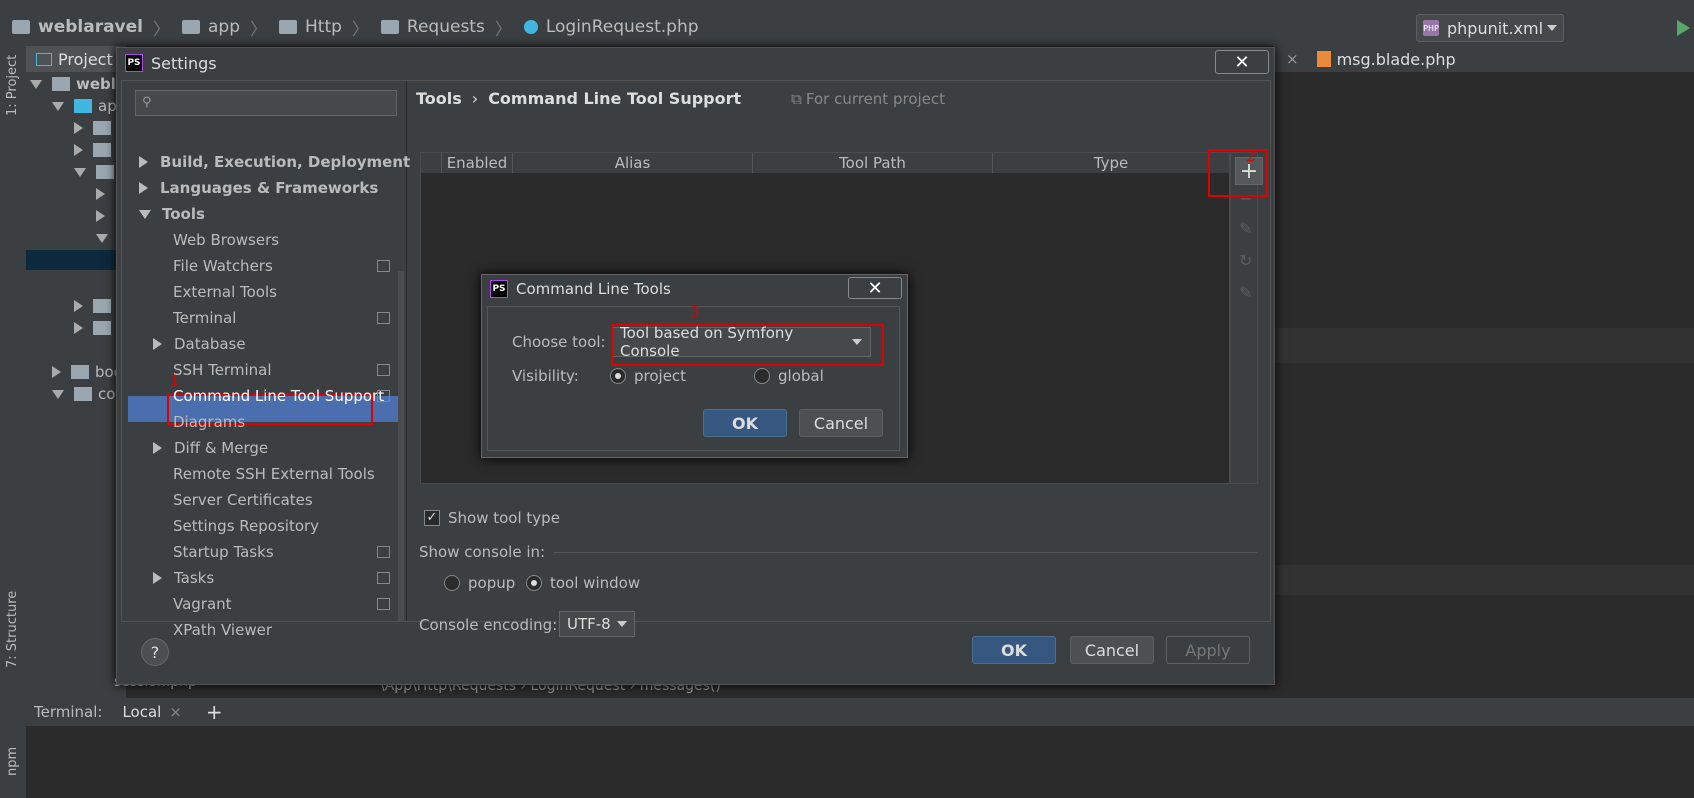  I want to click on sidebar-item: Tools, so click(172, 214).